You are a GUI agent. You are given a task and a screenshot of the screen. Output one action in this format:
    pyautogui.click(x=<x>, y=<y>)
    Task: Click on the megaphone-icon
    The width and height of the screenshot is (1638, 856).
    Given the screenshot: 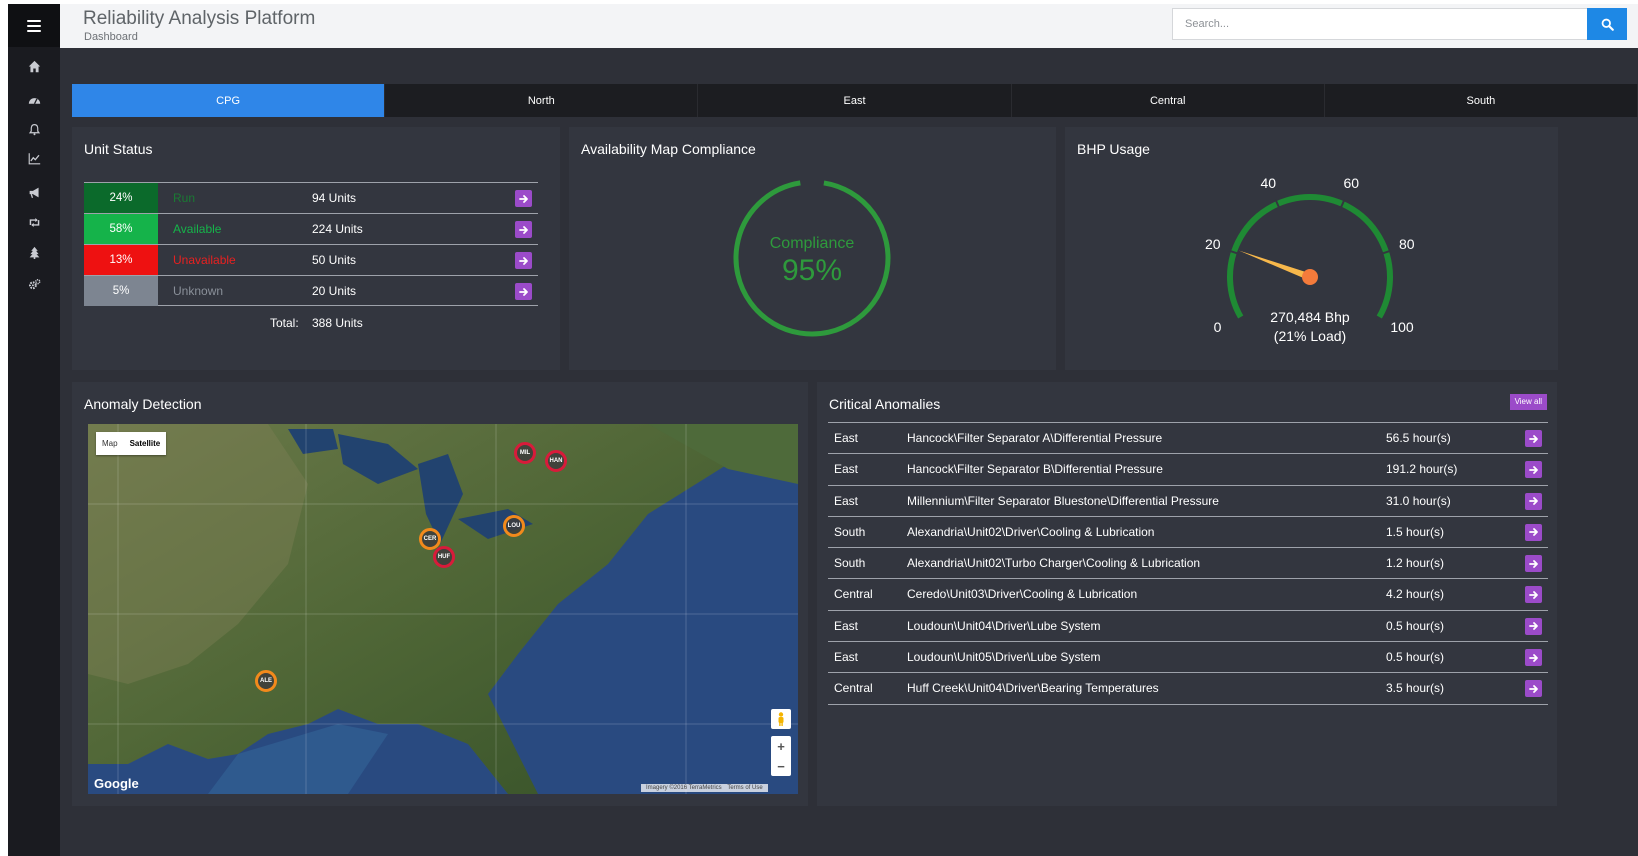 What is the action you would take?
    pyautogui.click(x=34, y=192)
    